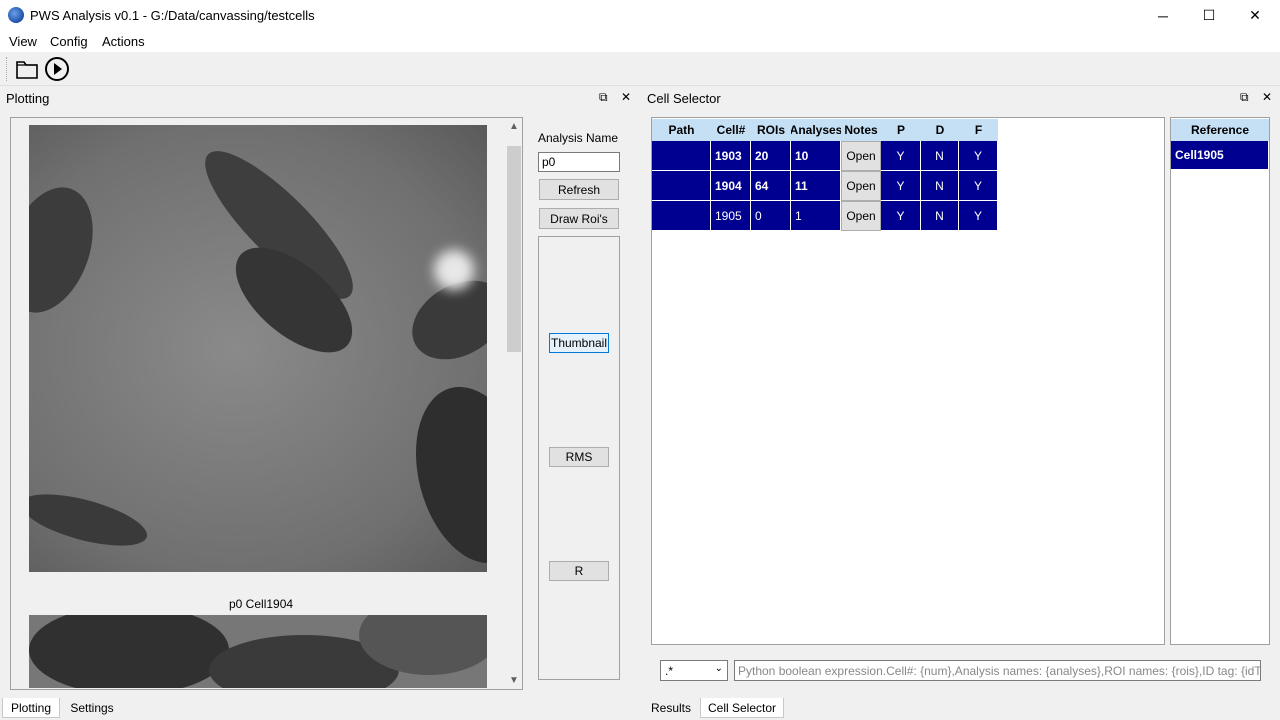 This screenshot has height=720, width=1280. Describe the element at coordinates (514, 680) in the screenshot. I see `scroll-down-icon: ▼` at that location.